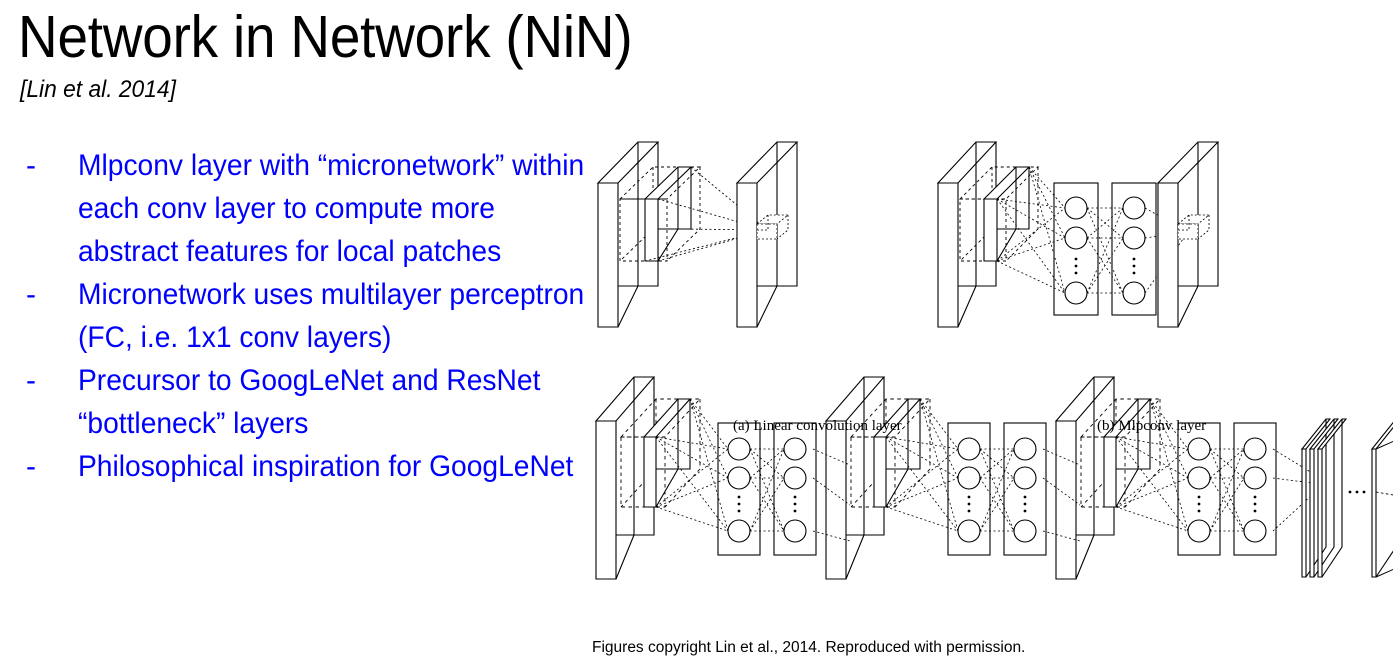 The image size is (1393, 663). What do you see at coordinates (1152, 426) in the screenshot?
I see `figure-caption-b: (b) Mlpconv layer` at bounding box center [1152, 426].